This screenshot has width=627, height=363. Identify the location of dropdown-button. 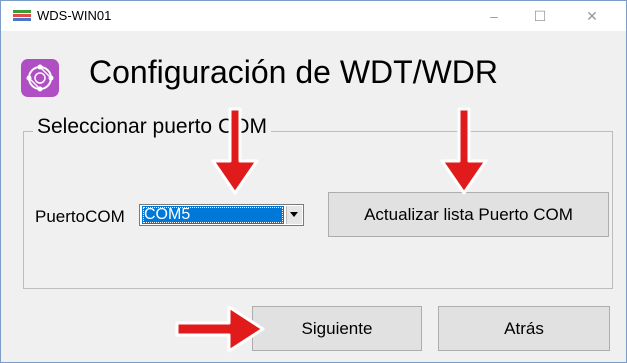
(294, 215).